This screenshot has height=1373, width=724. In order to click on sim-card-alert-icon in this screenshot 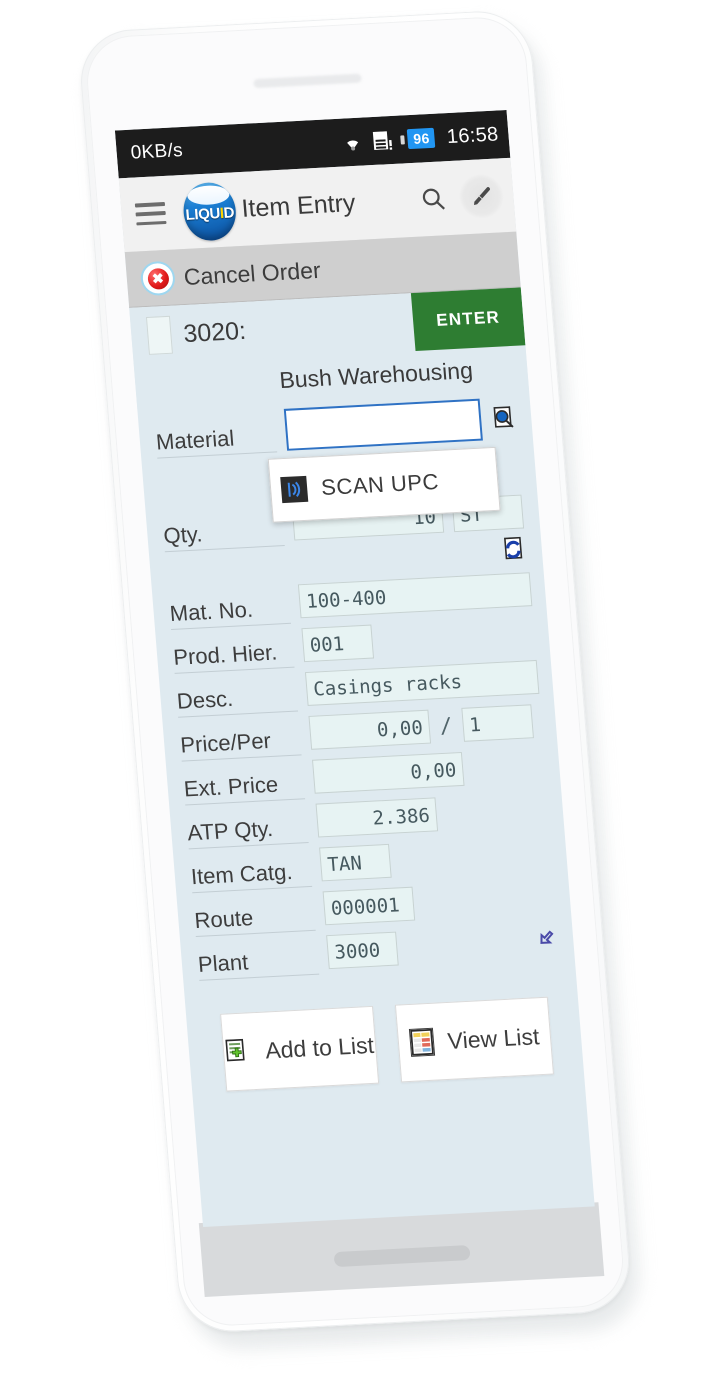, I will do `click(383, 140)`.